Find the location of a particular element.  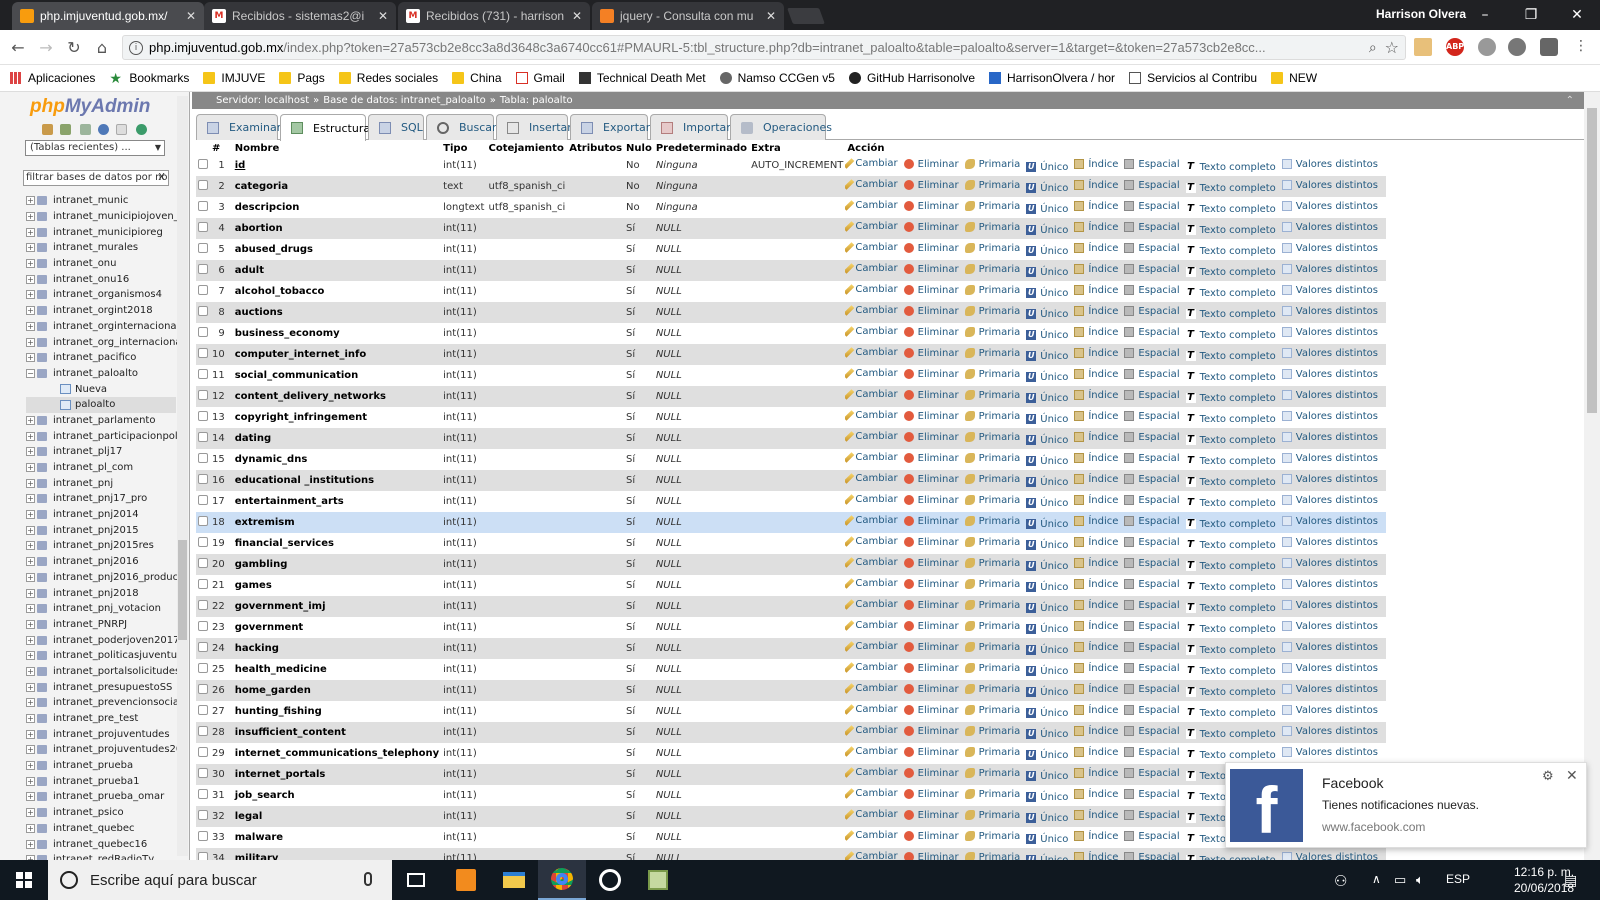

reload-icon is located at coordinates (141, 129).